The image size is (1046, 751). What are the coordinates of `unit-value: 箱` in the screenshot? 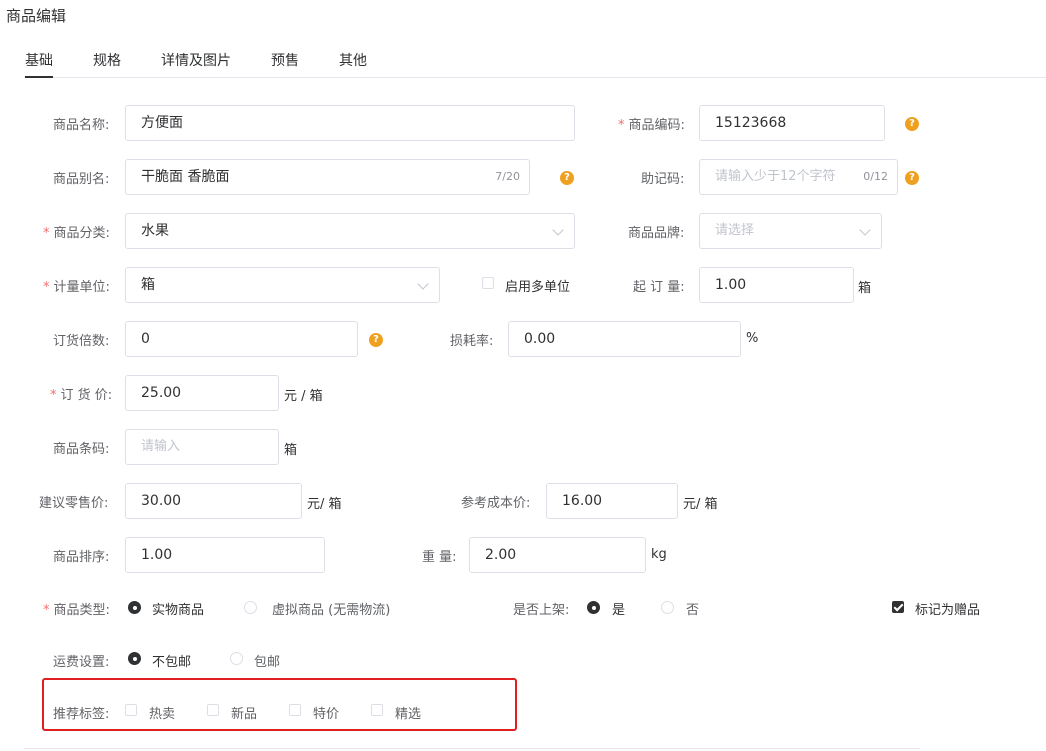 It's located at (148, 285).